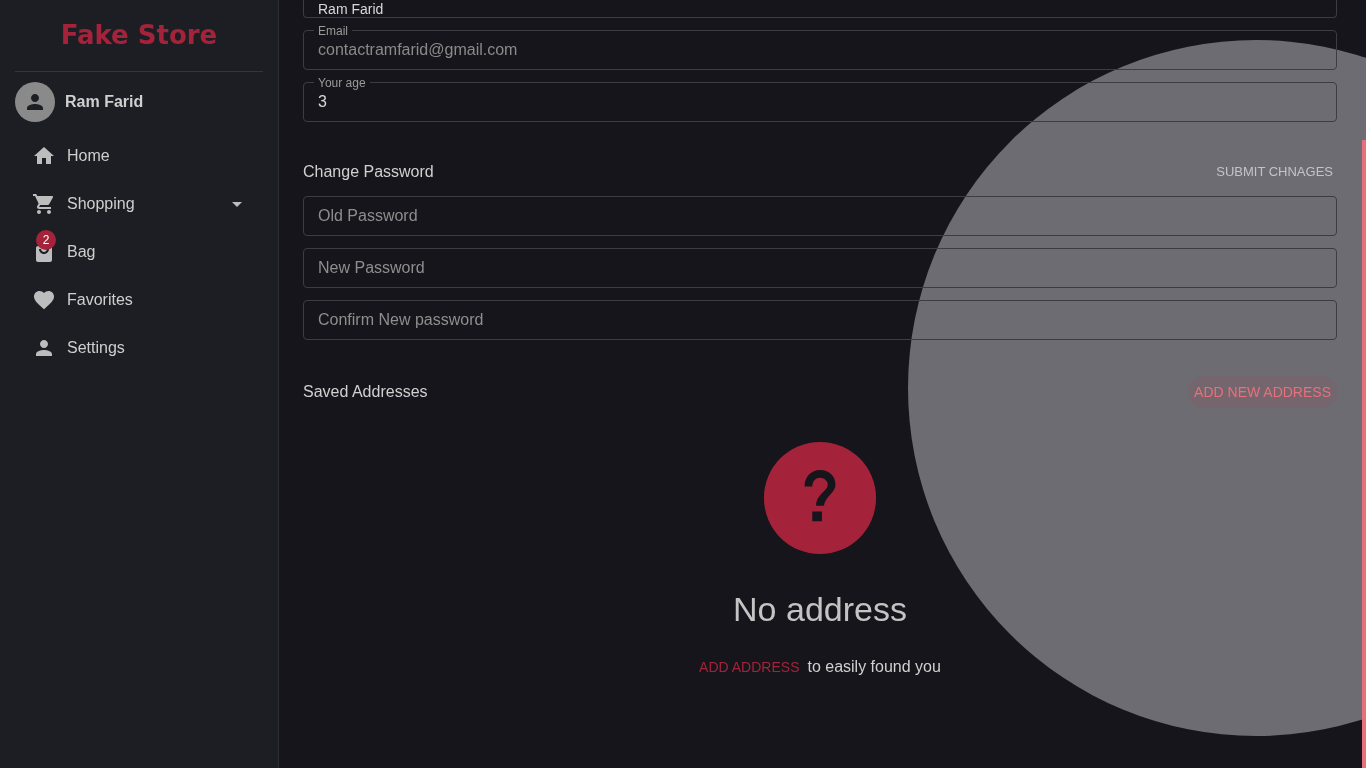 This screenshot has width=1366, height=768. I want to click on question-mark-icon, so click(820, 498).